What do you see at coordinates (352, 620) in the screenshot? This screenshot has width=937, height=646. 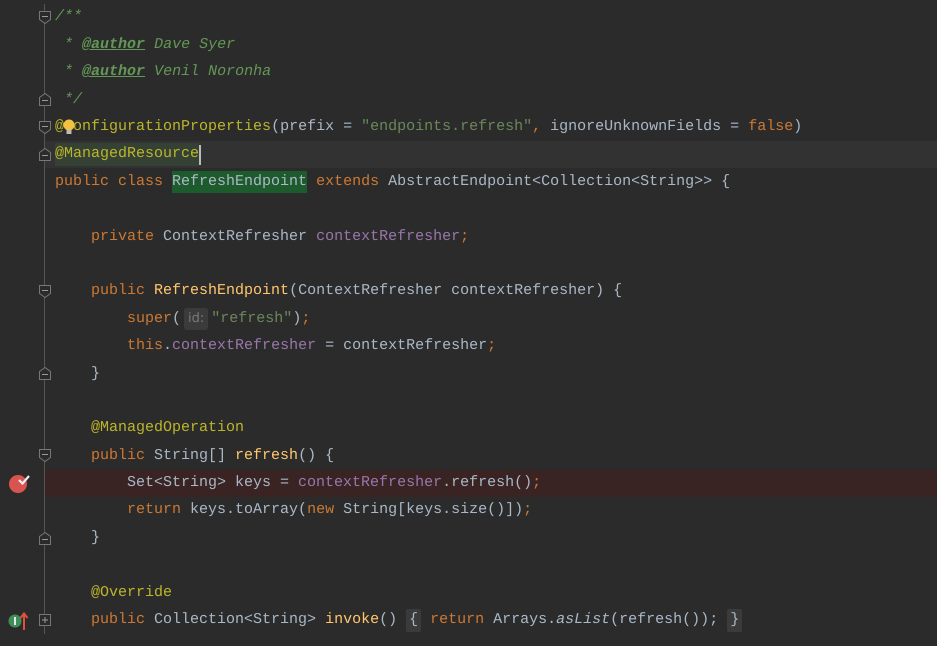 I see `code-token: invoke` at bounding box center [352, 620].